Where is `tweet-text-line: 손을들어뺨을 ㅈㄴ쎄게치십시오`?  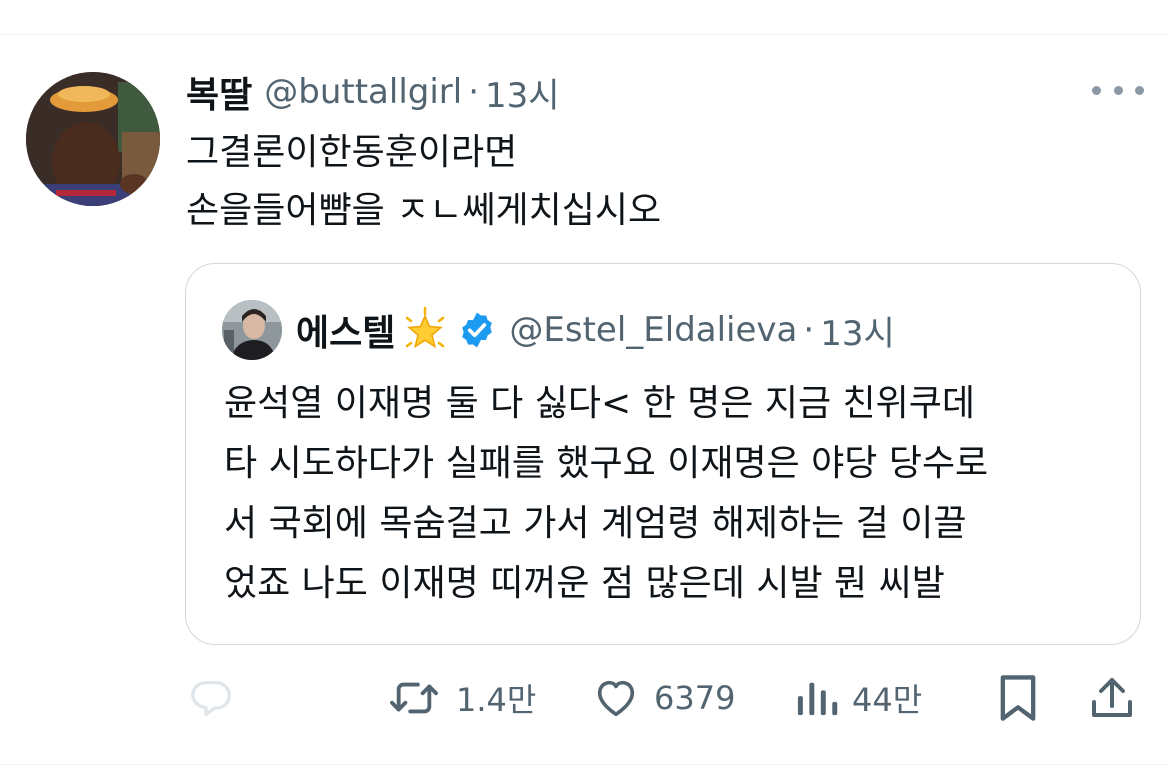
tweet-text-line: 손을들어뺨을 ㅈㄴ쎄게치십시오 is located at coordinates (424, 210).